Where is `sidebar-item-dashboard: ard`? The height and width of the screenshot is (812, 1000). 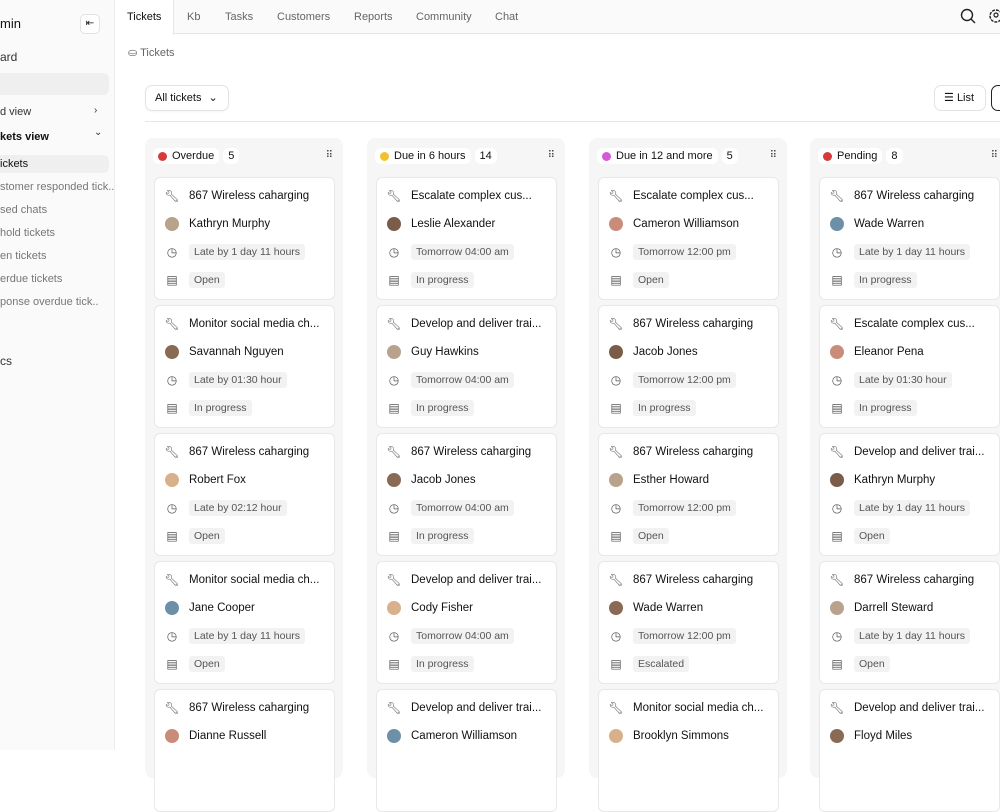 sidebar-item-dashboard: ard is located at coordinates (8, 57).